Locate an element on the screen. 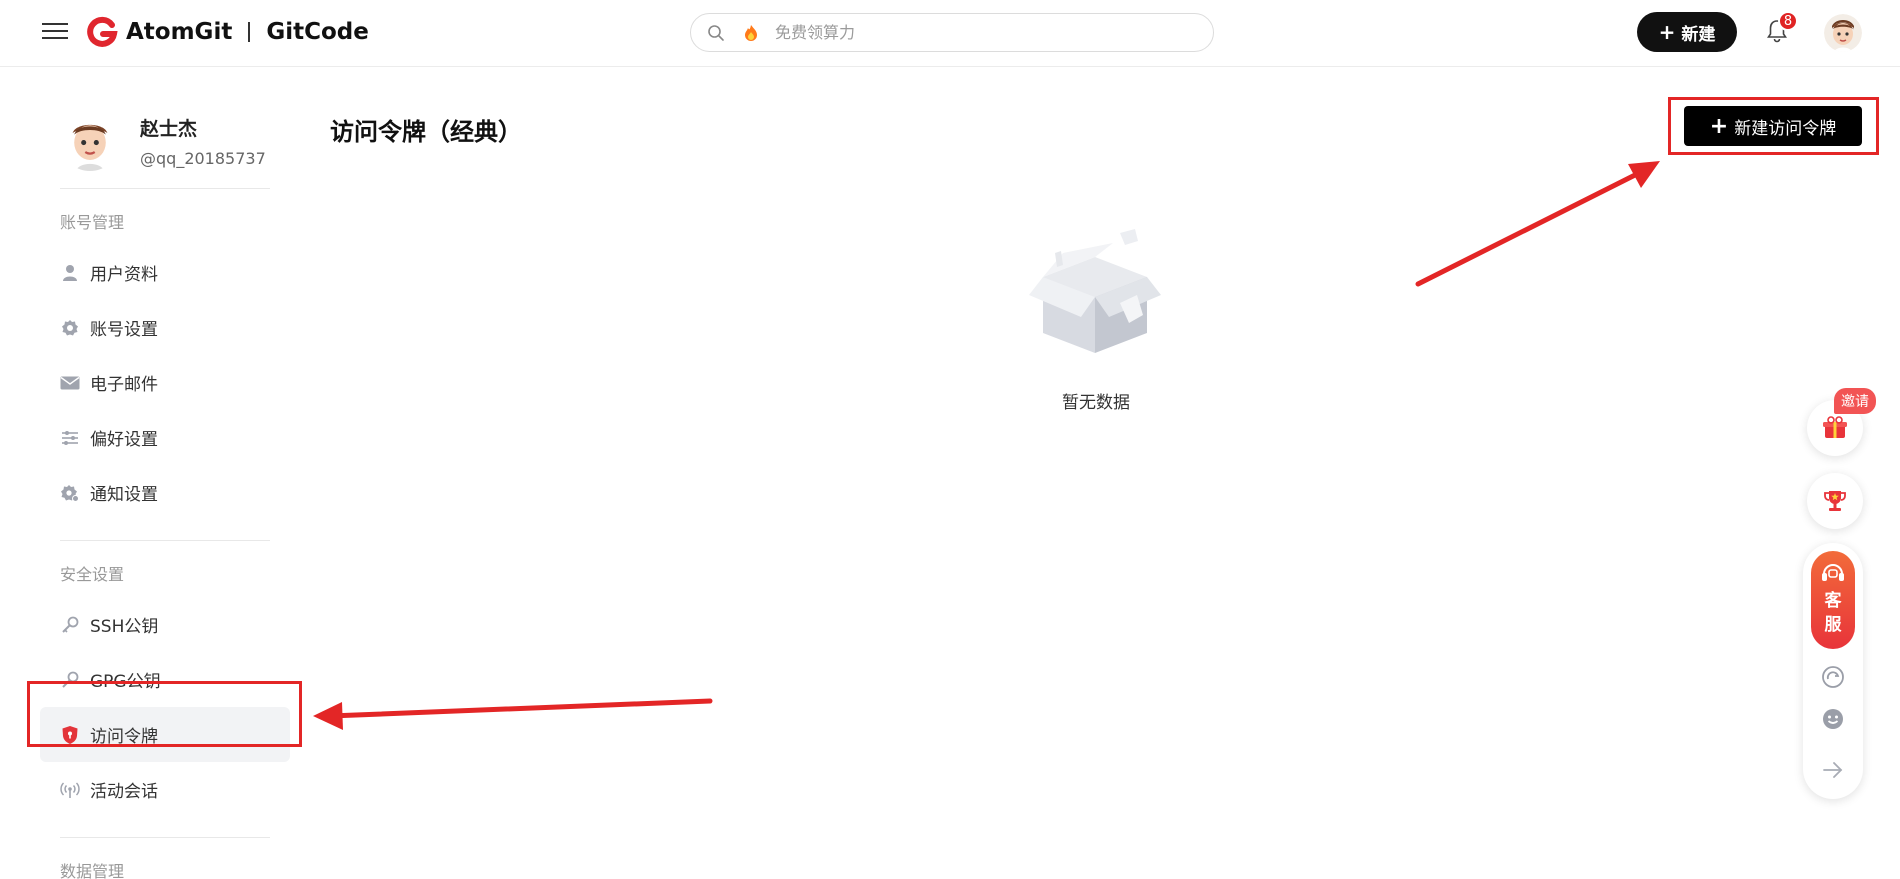 The height and width of the screenshot is (879, 1900). sidebar-item-email: 电子邮件 is located at coordinates (165, 382).